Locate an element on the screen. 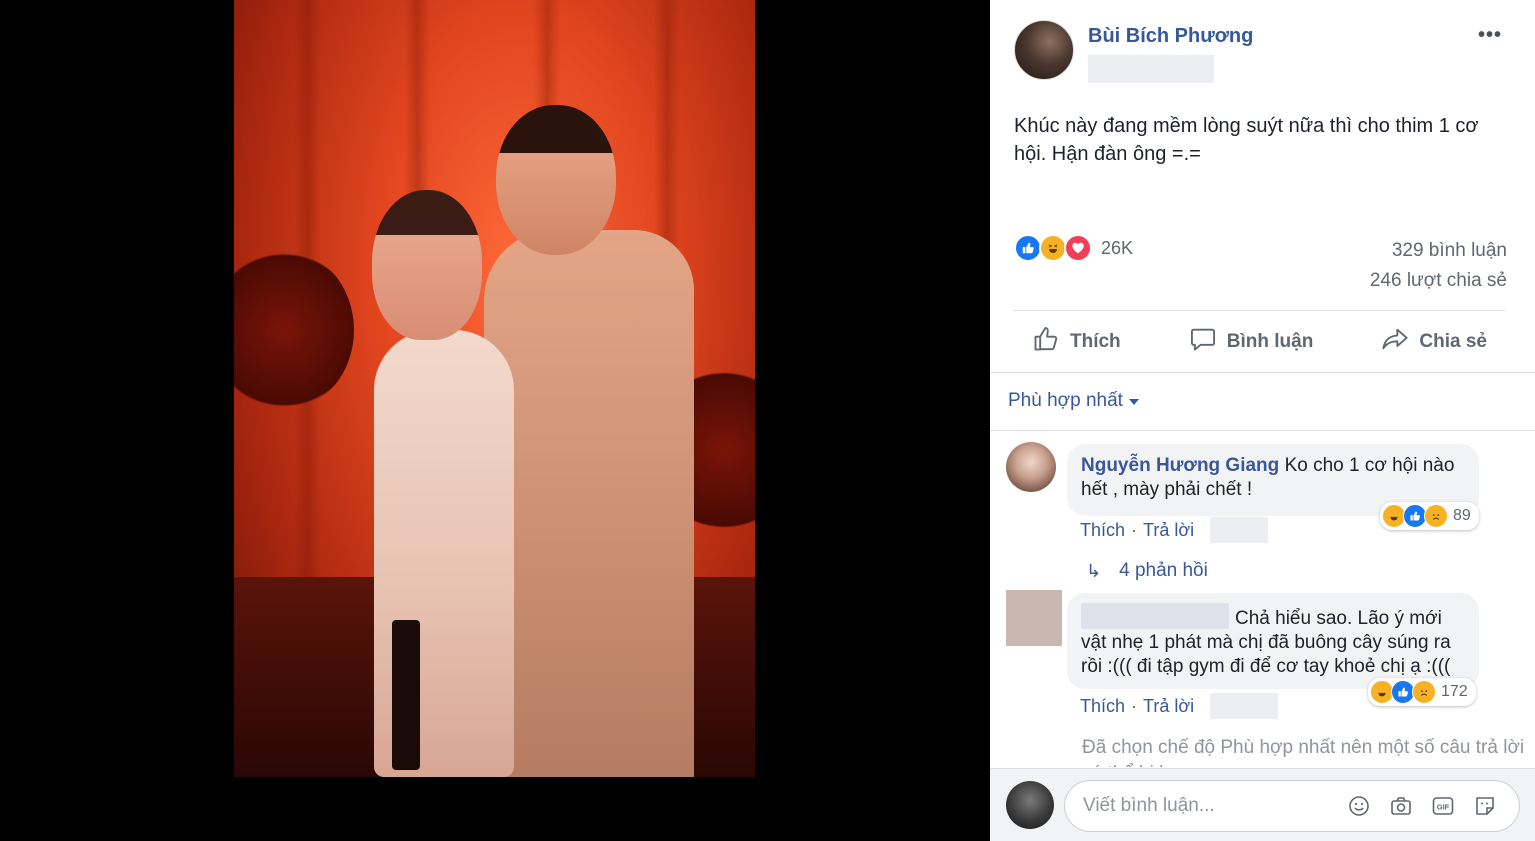 The height and width of the screenshot is (841, 1535). more-options-button: ••• is located at coordinates (1490, 35).